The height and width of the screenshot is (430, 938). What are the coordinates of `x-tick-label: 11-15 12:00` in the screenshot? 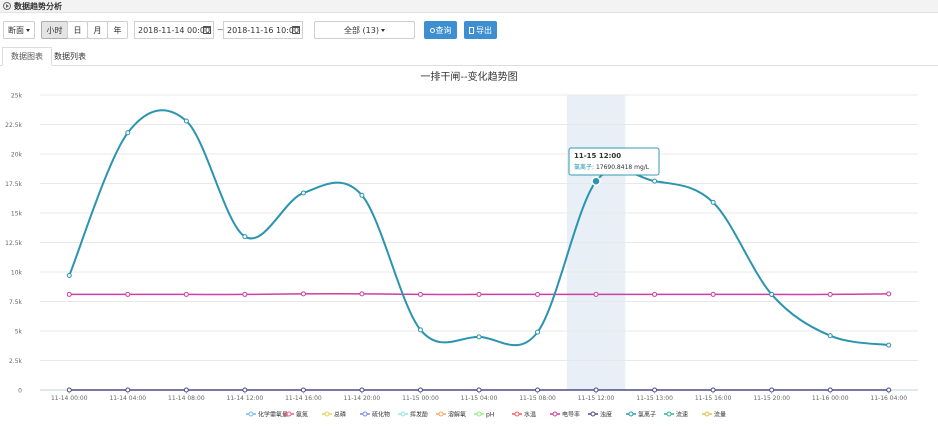 It's located at (596, 398).